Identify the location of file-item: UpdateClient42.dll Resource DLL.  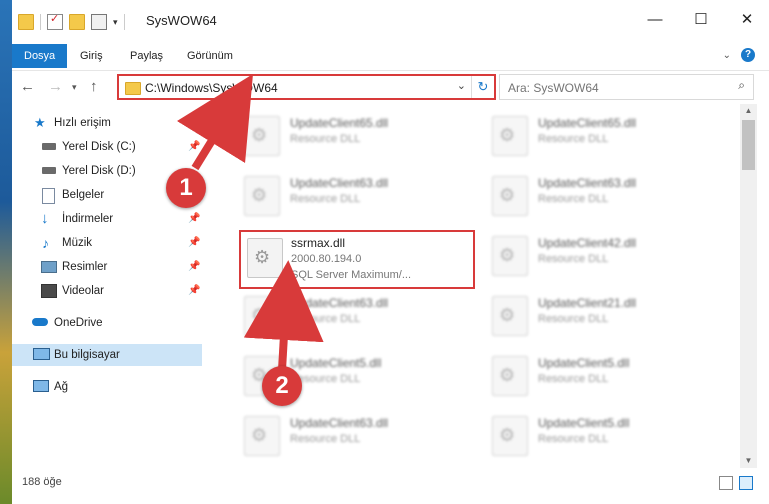
(594, 252).